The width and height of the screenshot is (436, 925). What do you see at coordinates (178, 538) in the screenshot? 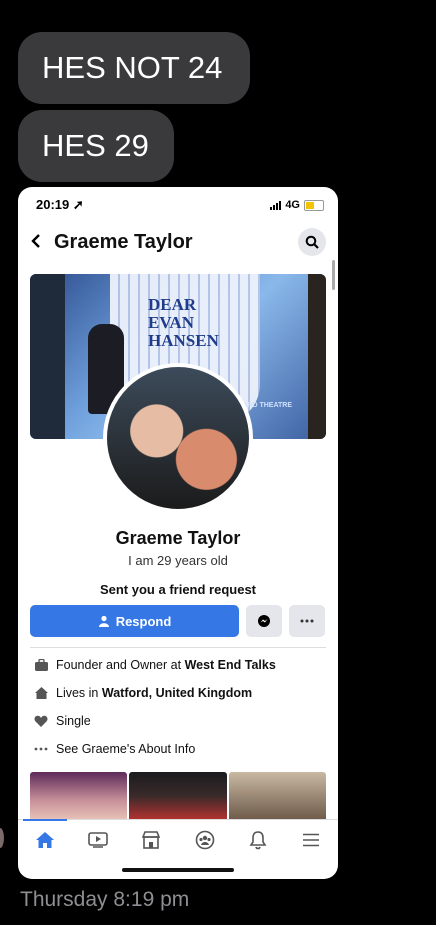
I see `profile-name: Graeme Taylor` at bounding box center [178, 538].